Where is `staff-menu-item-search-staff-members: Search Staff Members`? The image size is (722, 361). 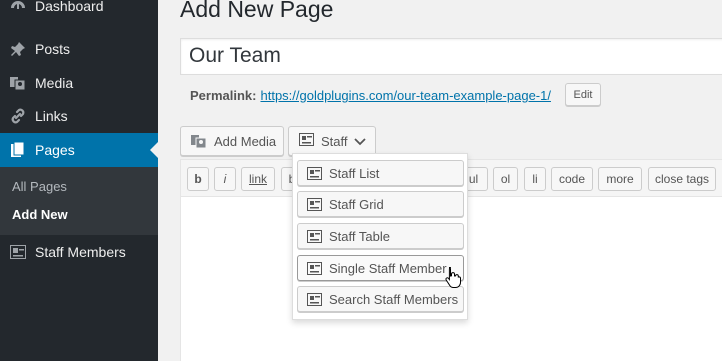 staff-menu-item-search-staff-members: Search Staff Members is located at coordinates (380, 299).